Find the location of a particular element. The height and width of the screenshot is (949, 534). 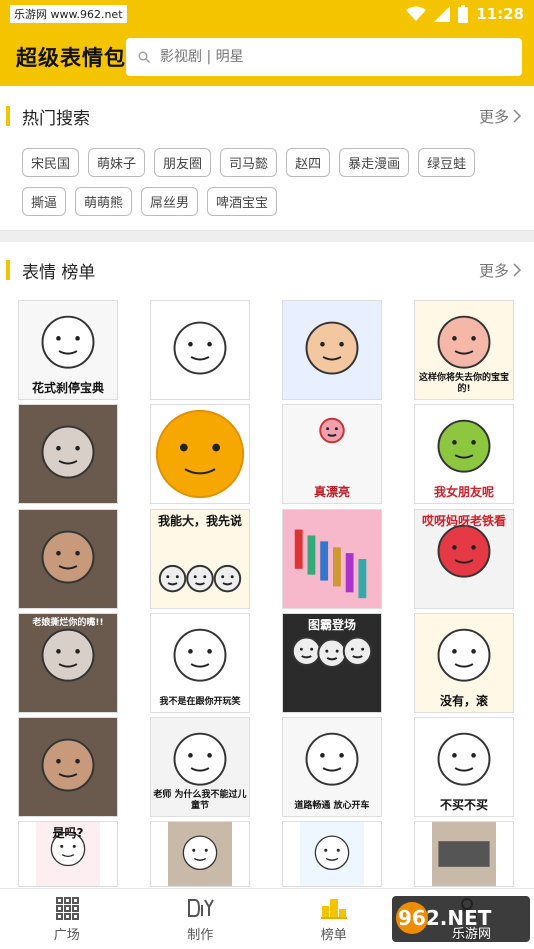

hot-tag: 萌妹子 is located at coordinates (117, 162).